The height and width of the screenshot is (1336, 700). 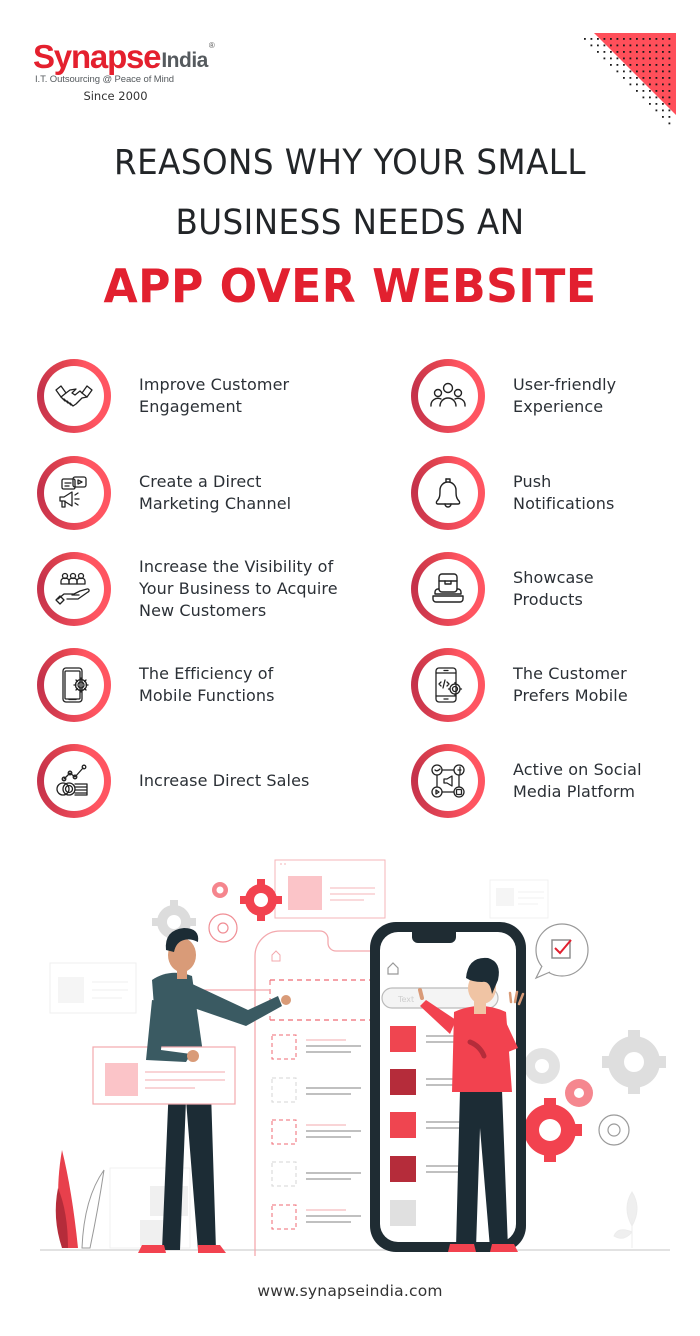 What do you see at coordinates (519, 899) in the screenshot?
I see `bg-card-top-right` at bounding box center [519, 899].